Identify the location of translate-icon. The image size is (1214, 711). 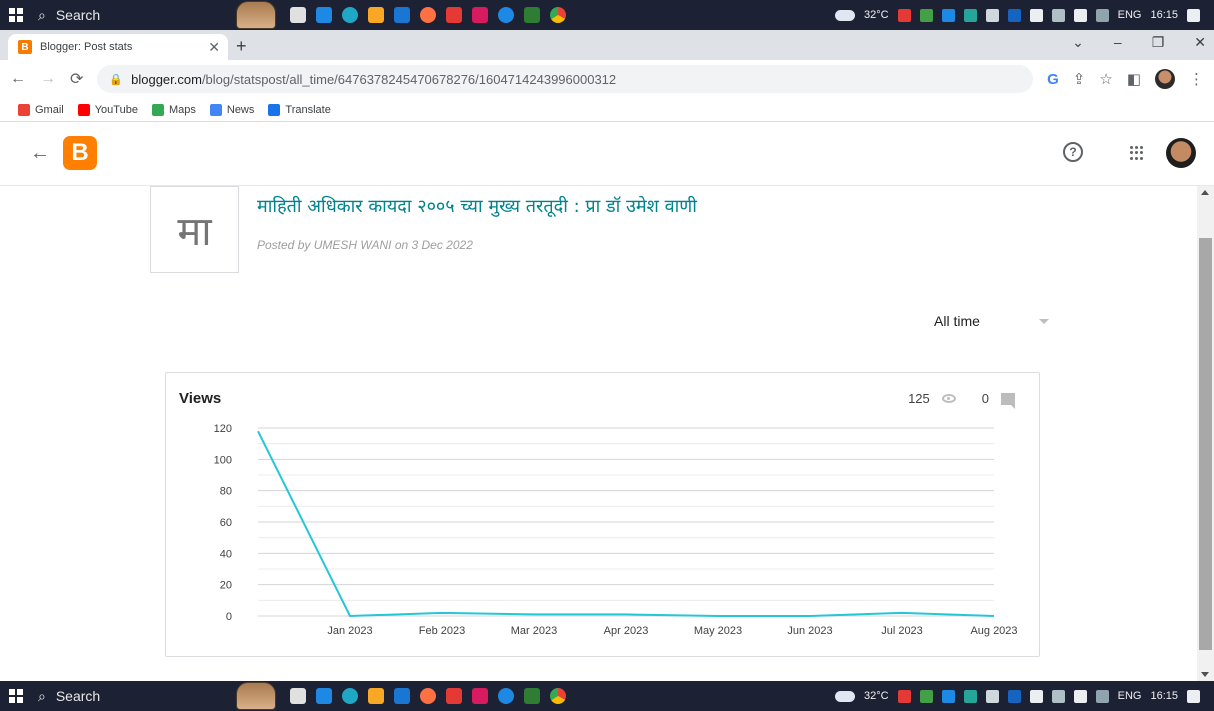
(274, 109).